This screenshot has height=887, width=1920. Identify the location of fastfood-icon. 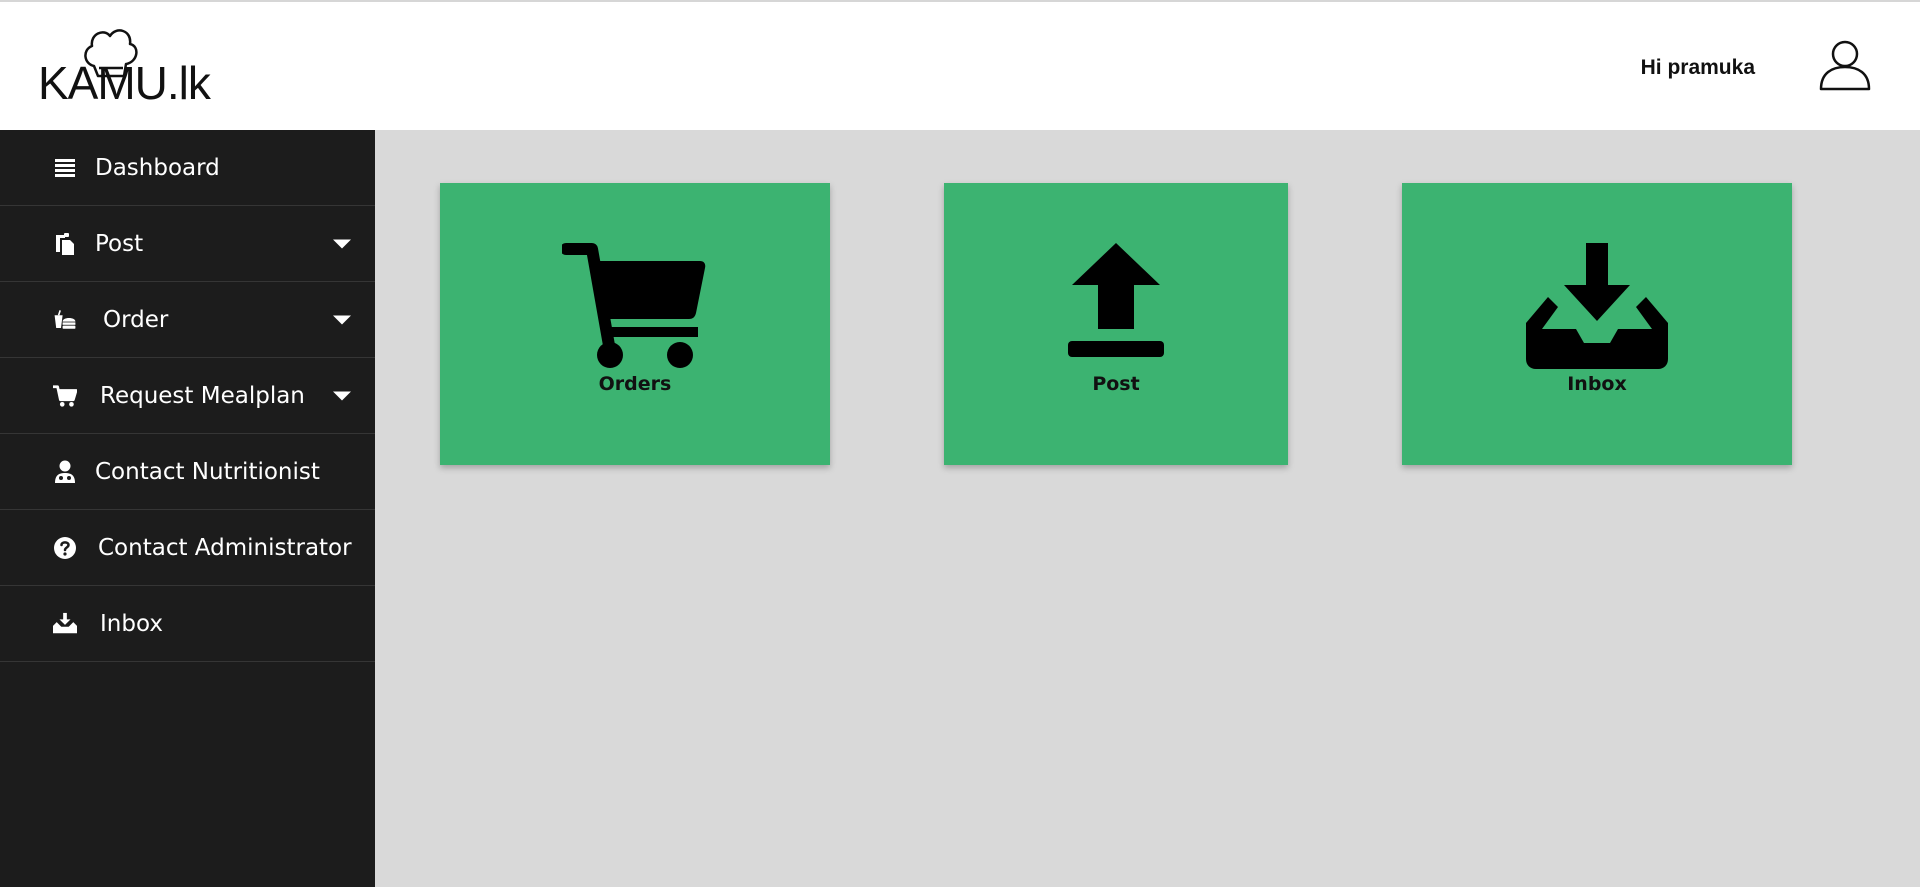
(65, 320).